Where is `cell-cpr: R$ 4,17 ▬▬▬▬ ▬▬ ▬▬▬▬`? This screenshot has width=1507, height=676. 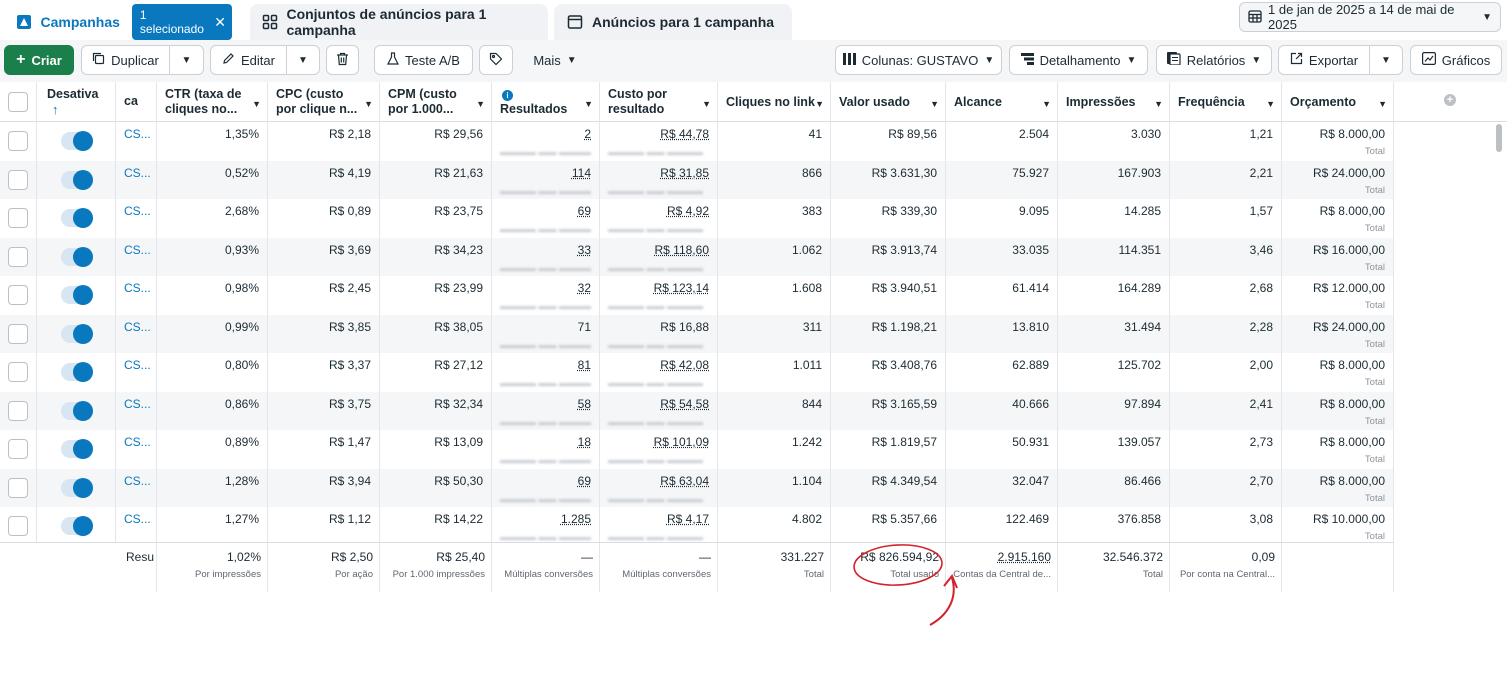 cell-cpr: R$ 4,17 ▬▬▬▬ ▬▬ ▬▬▬▬ is located at coordinates (659, 526).